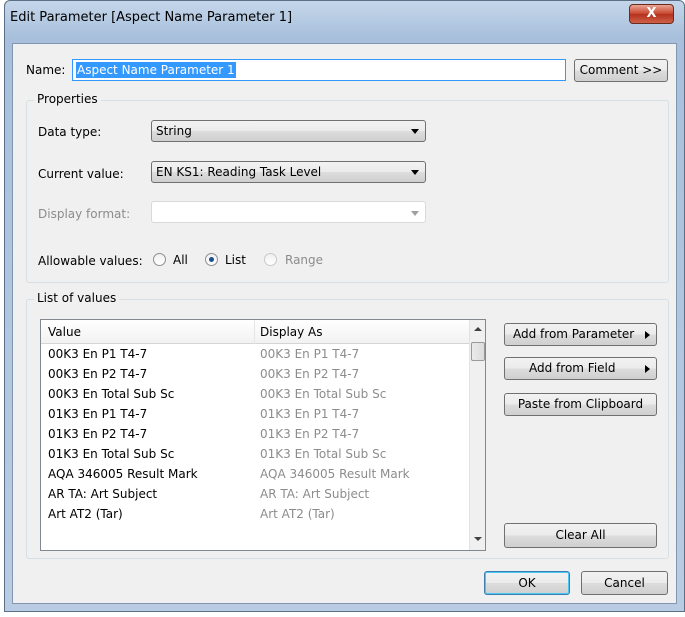 Image resolution: width=685 pixels, height=617 pixels. Describe the element at coordinates (580, 535) in the screenshot. I see `clear-all-button: Clear All` at that location.